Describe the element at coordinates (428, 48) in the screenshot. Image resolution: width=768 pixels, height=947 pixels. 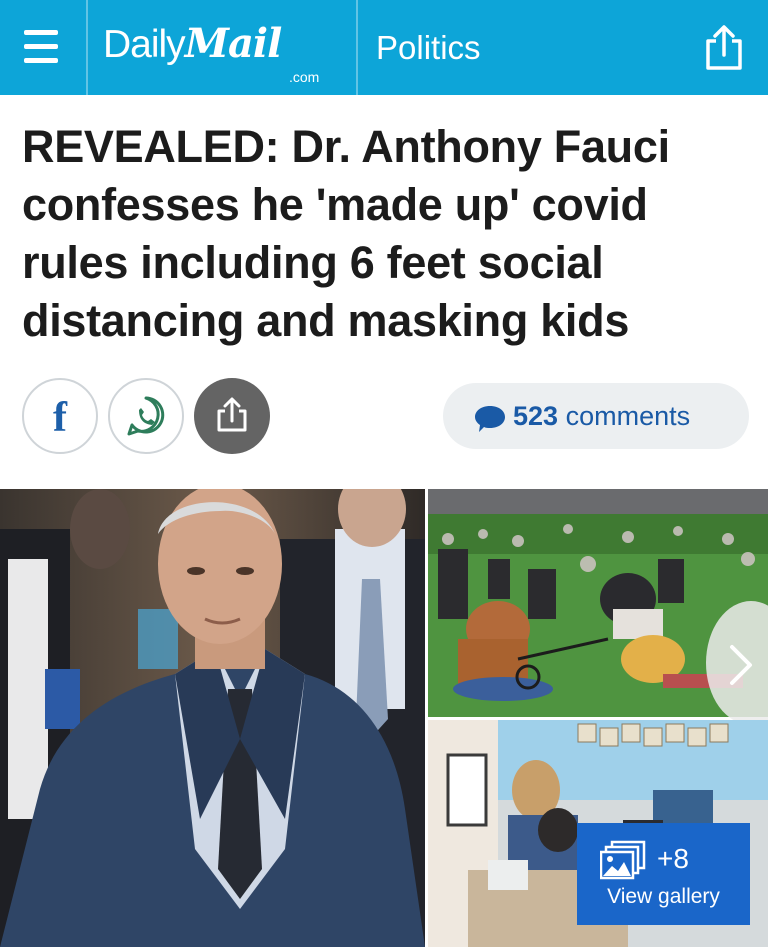
I see `section-label: Politics` at that location.